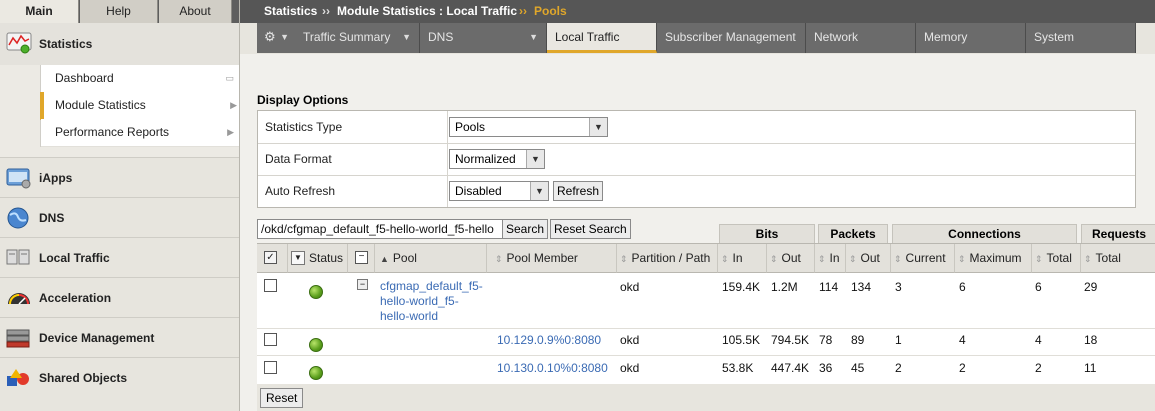  What do you see at coordinates (52, 218) in the screenshot?
I see `nav-label: DNS` at bounding box center [52, 218].